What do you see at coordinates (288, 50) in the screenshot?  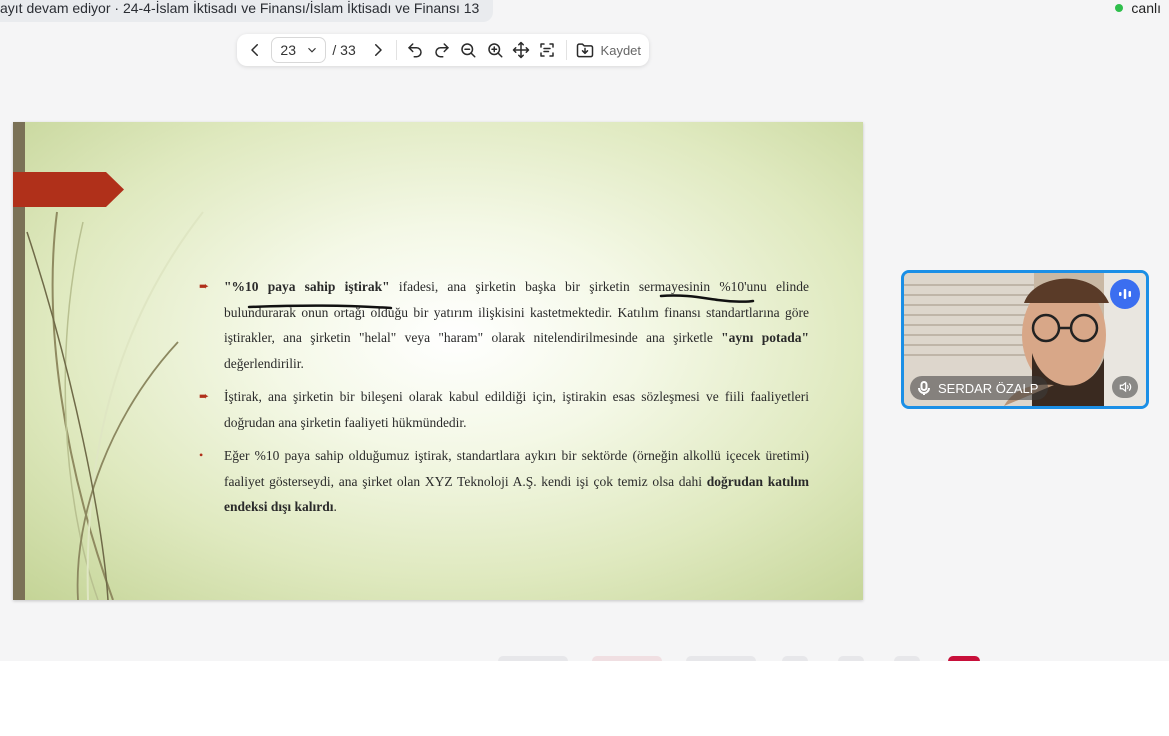 I see `current-page-value: 23` at bounding box center [288, 50].